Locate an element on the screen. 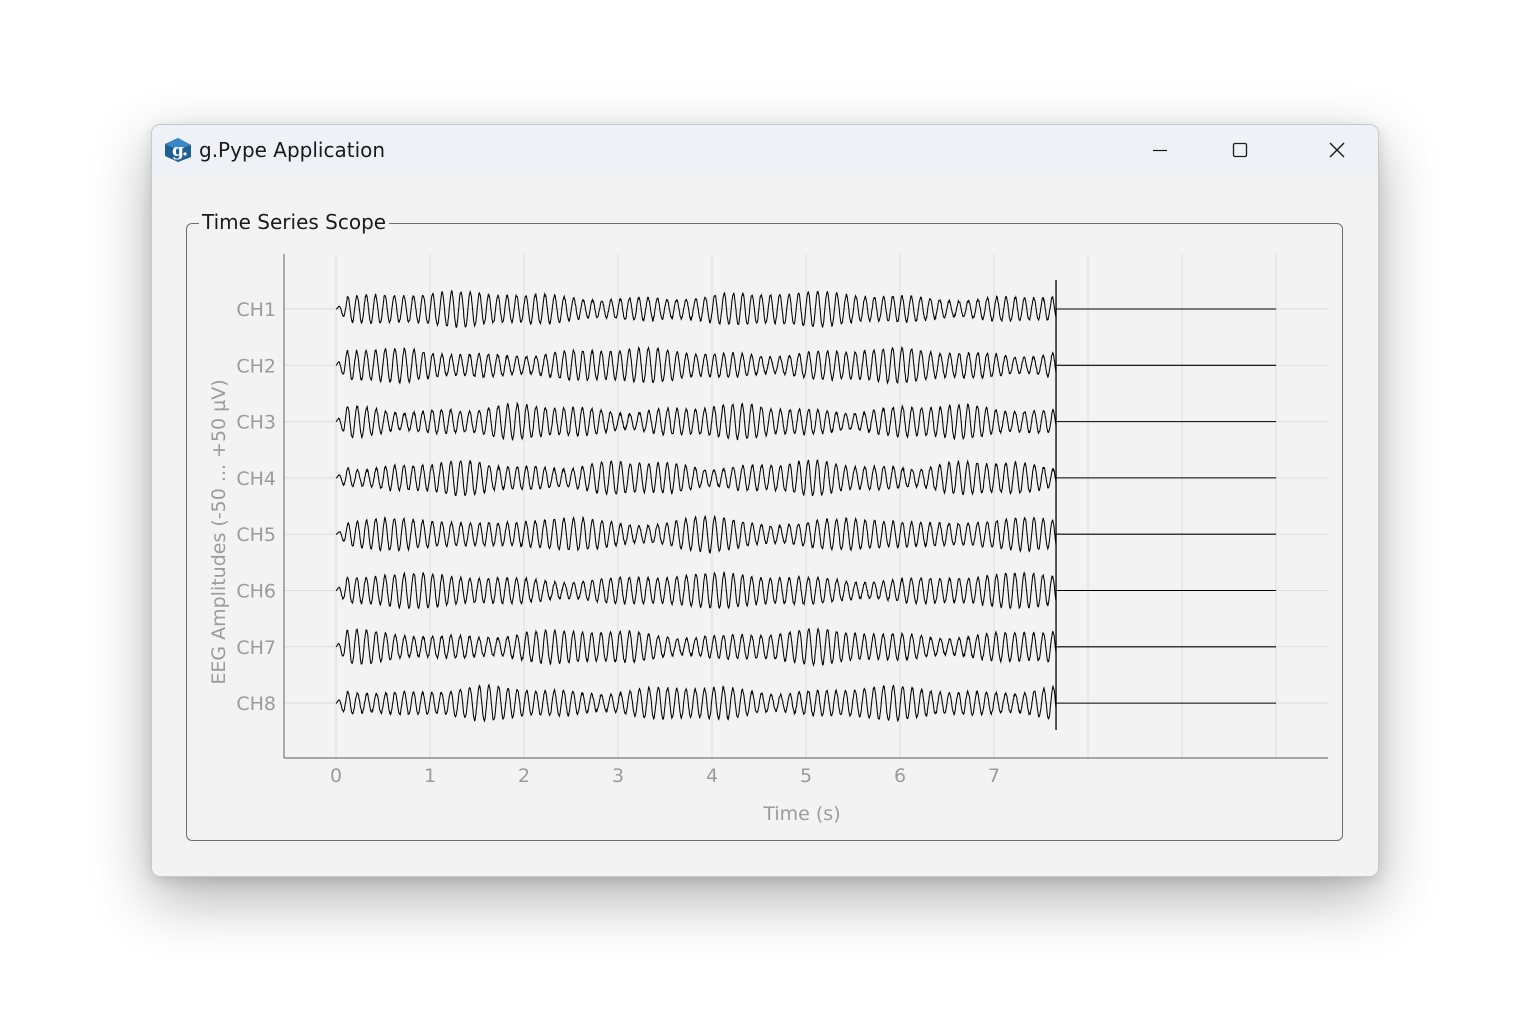 The height and width of the screenshot is (1027, 1529). x-tick-label: 7 is located at coordinates (994, 776).